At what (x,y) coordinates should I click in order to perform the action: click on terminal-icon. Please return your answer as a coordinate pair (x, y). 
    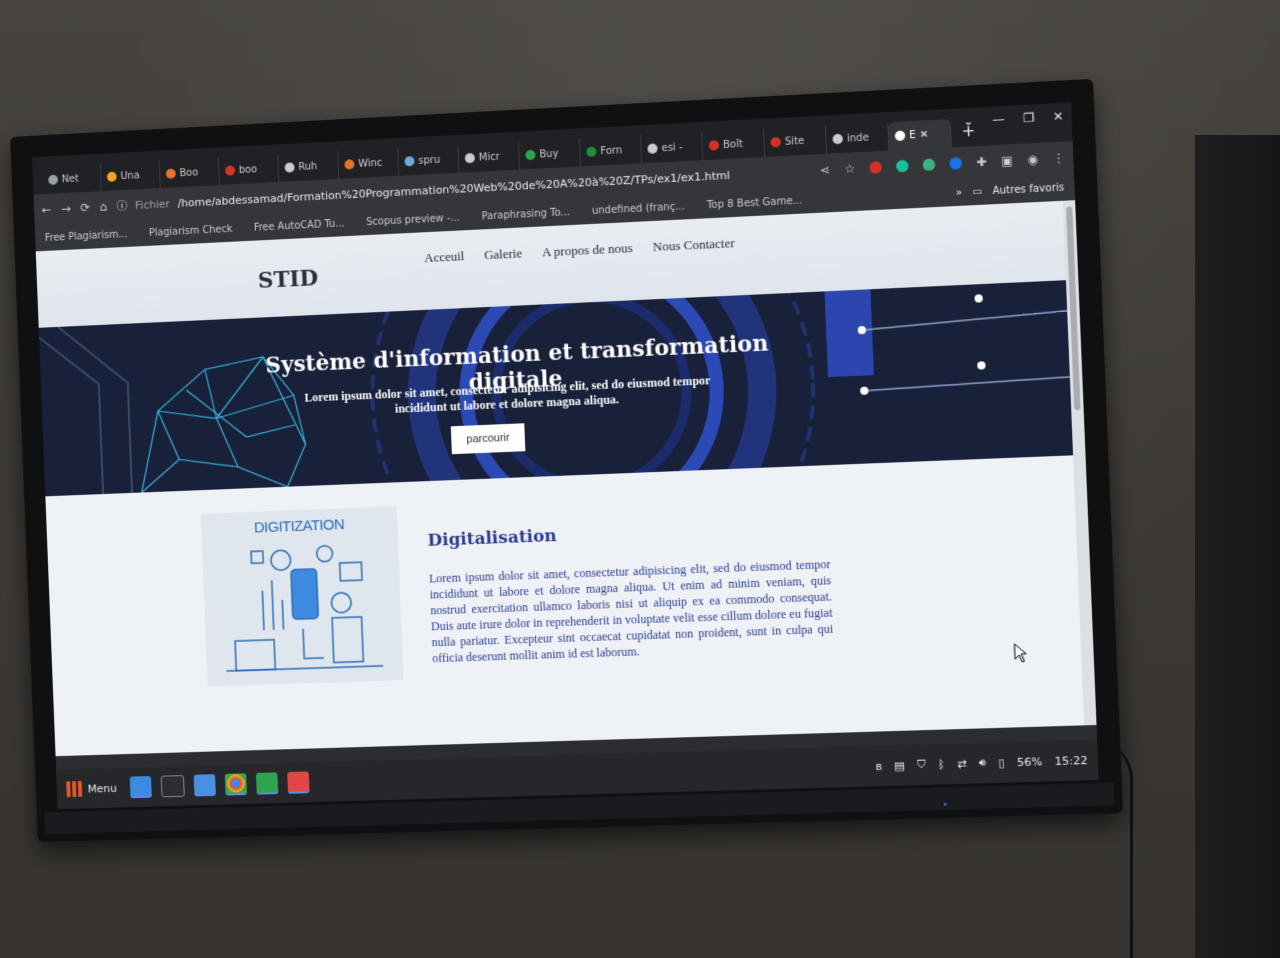
    Looking at the image, I should click on (172, 786).